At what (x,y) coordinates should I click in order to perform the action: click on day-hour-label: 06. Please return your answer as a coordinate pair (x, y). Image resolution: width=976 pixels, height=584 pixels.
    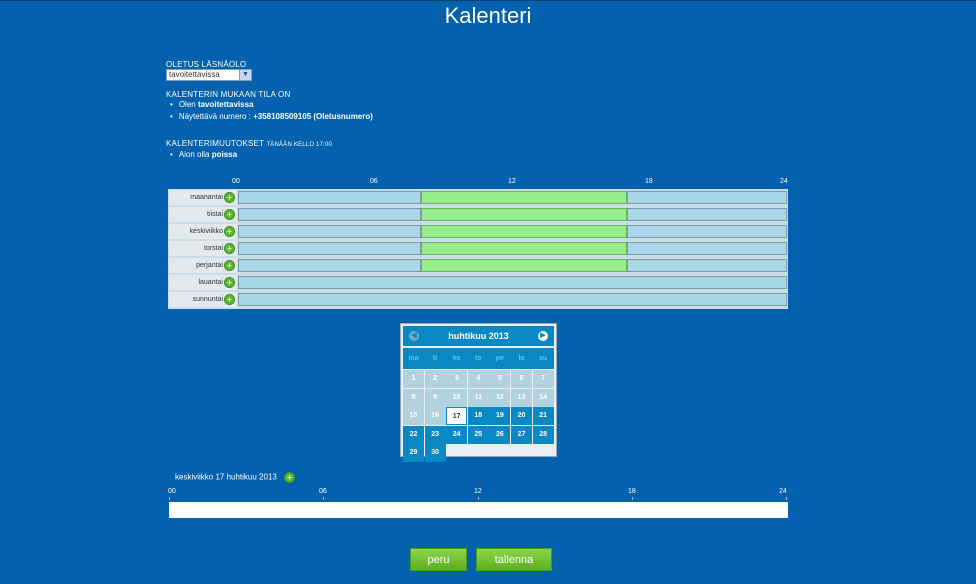
    Looking at the image, I should click on (323, 491).